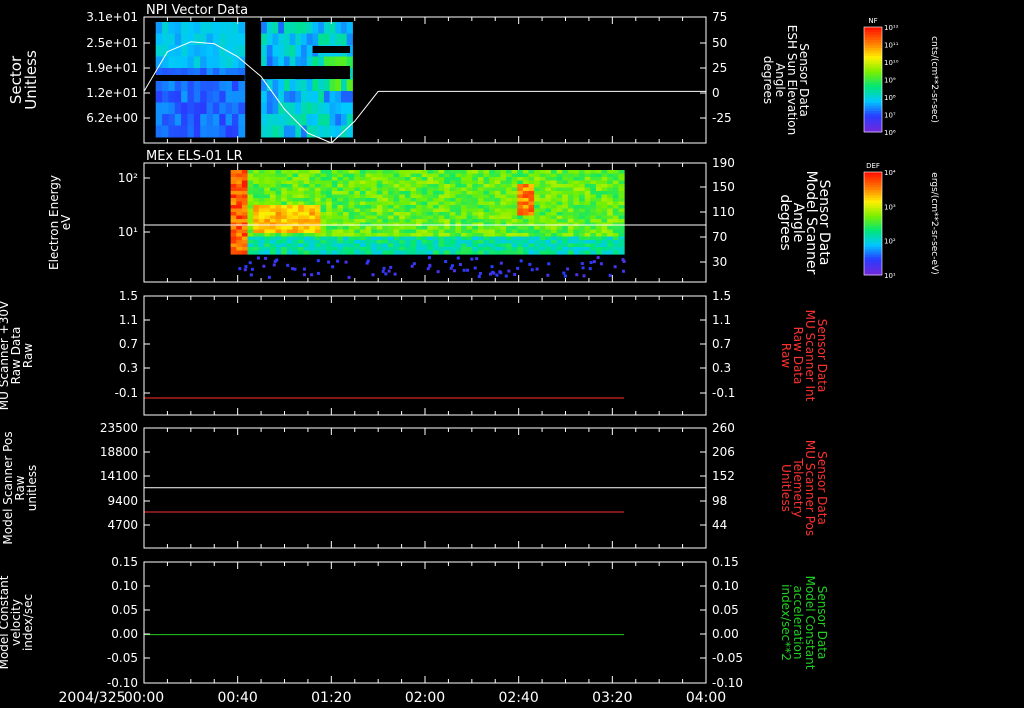 The height and width of the screenshot is (708, 1024). What do you see at coordinates (122, 658) in the screenshot?
I see `y-tick-label: -0.05` at bounding box center [122, 658].